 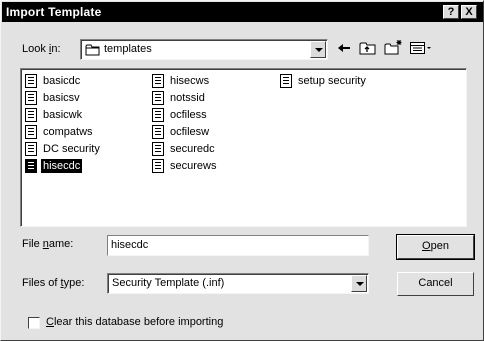 I want to click on close-button: X, so click(x=469, y=12).